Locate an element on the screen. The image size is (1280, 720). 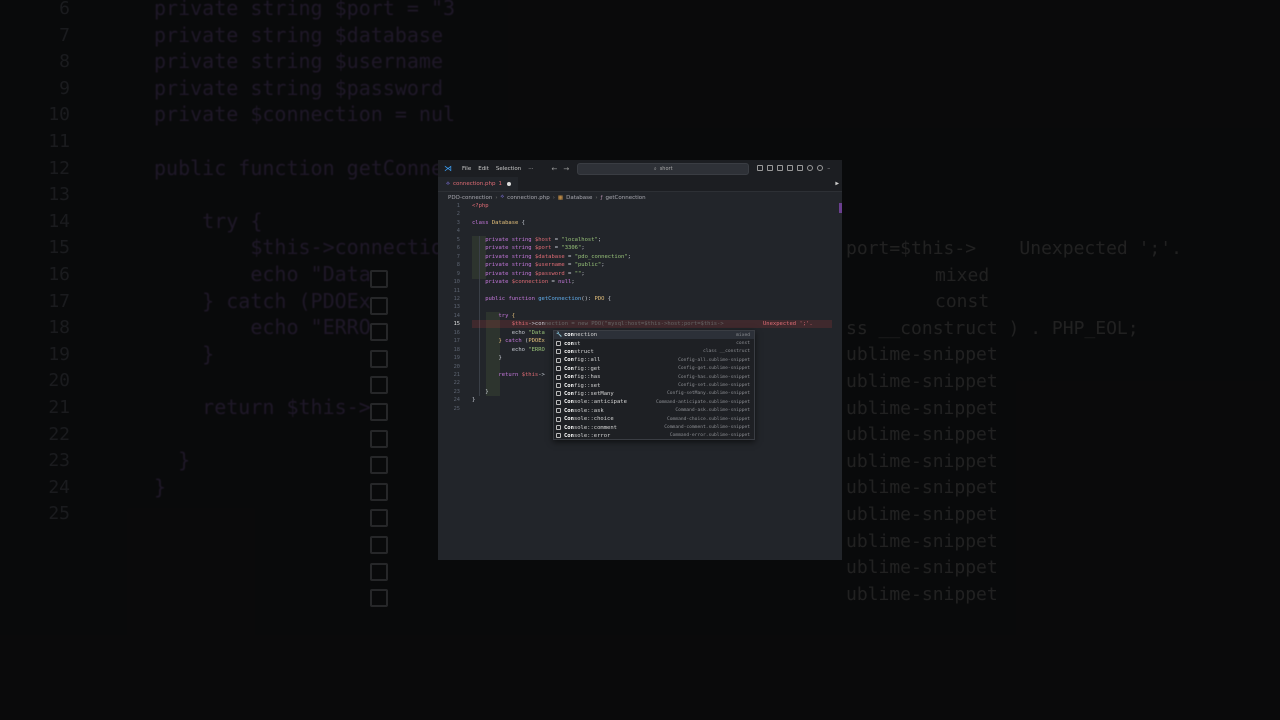
code-line: } catch (PDOEx is located at coordinates (521, 341).